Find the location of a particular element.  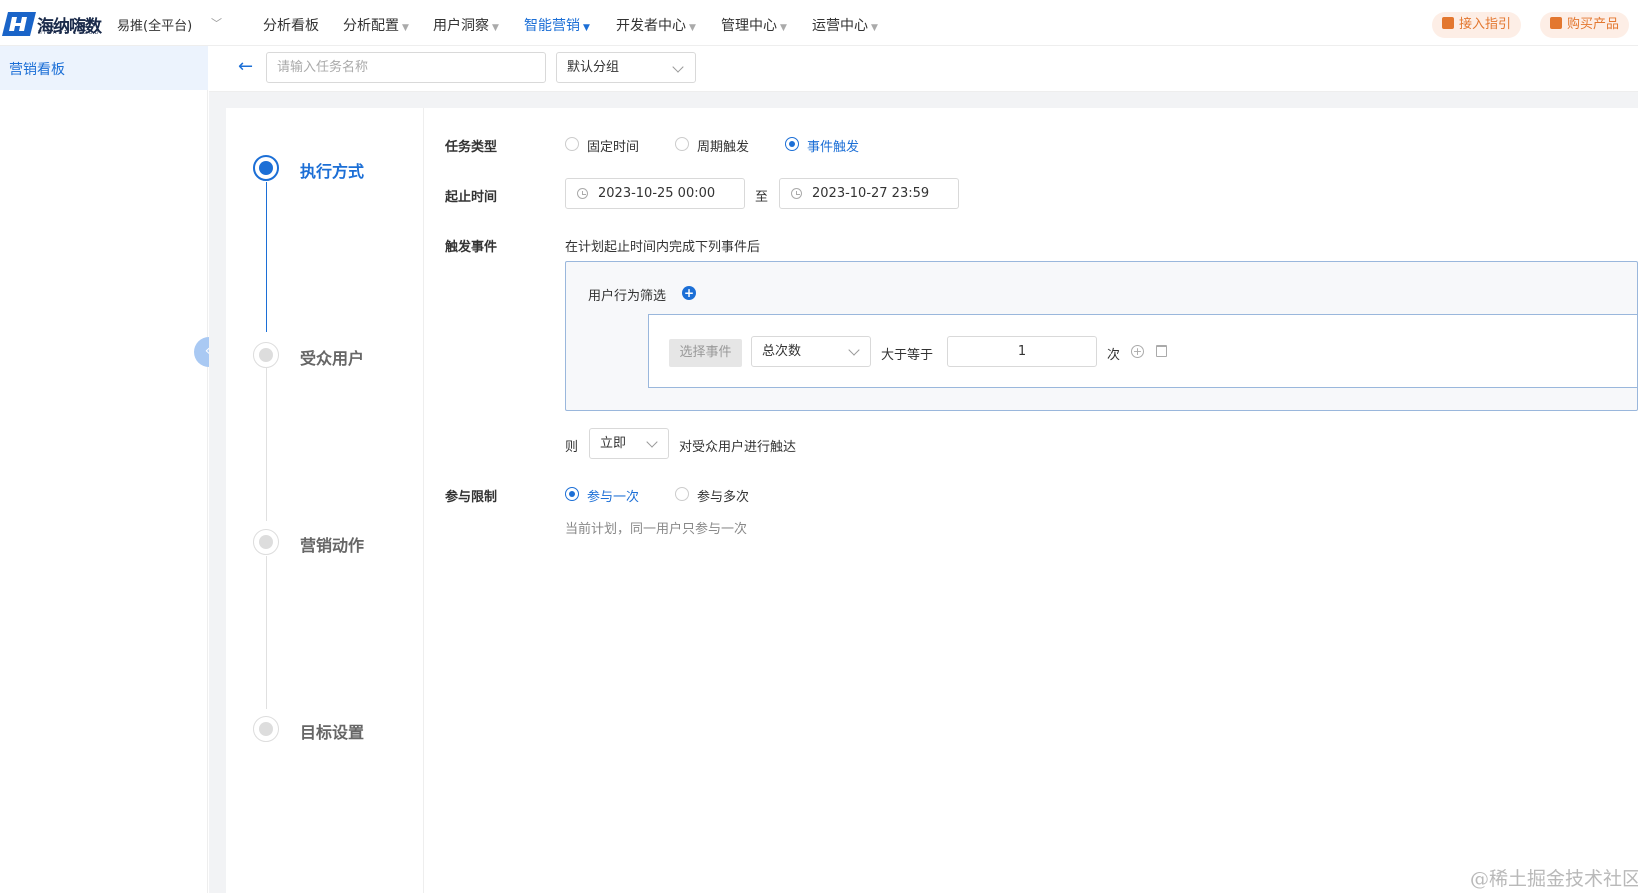

step-execution-mode: 执行方式 is located at coordinates (332, 170).